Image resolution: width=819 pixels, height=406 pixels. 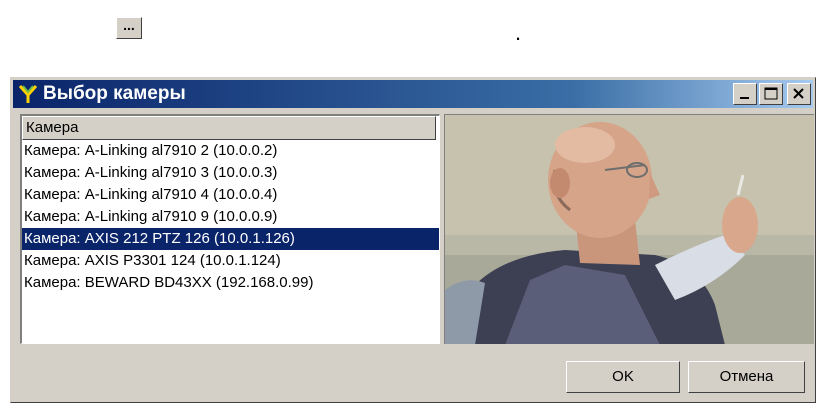 What do you see at coordinates (623, 377) in the screenshot?
I see `ok-button: OK` at bounding box center [623, 377].